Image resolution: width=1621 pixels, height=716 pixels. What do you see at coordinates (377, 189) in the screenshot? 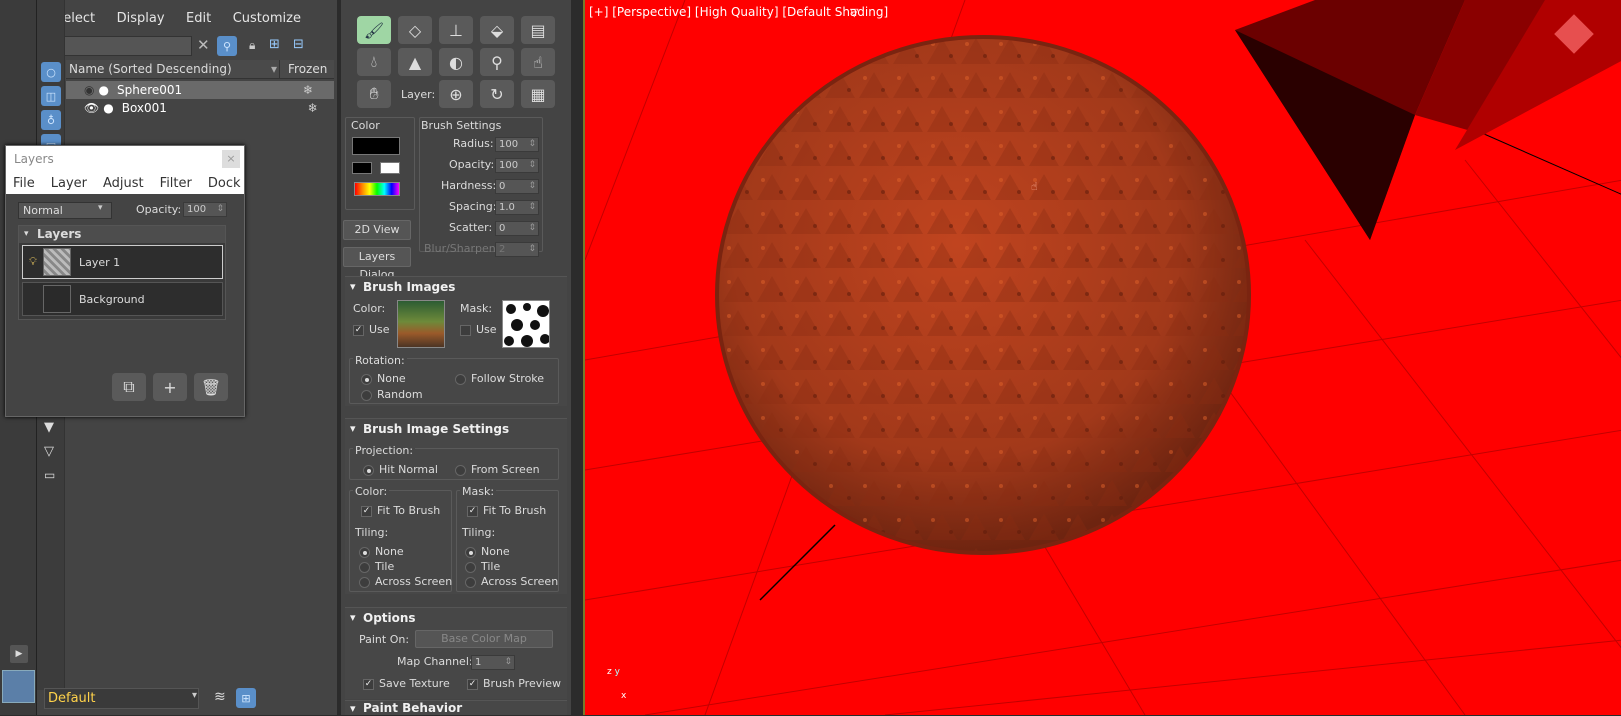
I see `color-palette-icon` at bounding box center [377, 189].